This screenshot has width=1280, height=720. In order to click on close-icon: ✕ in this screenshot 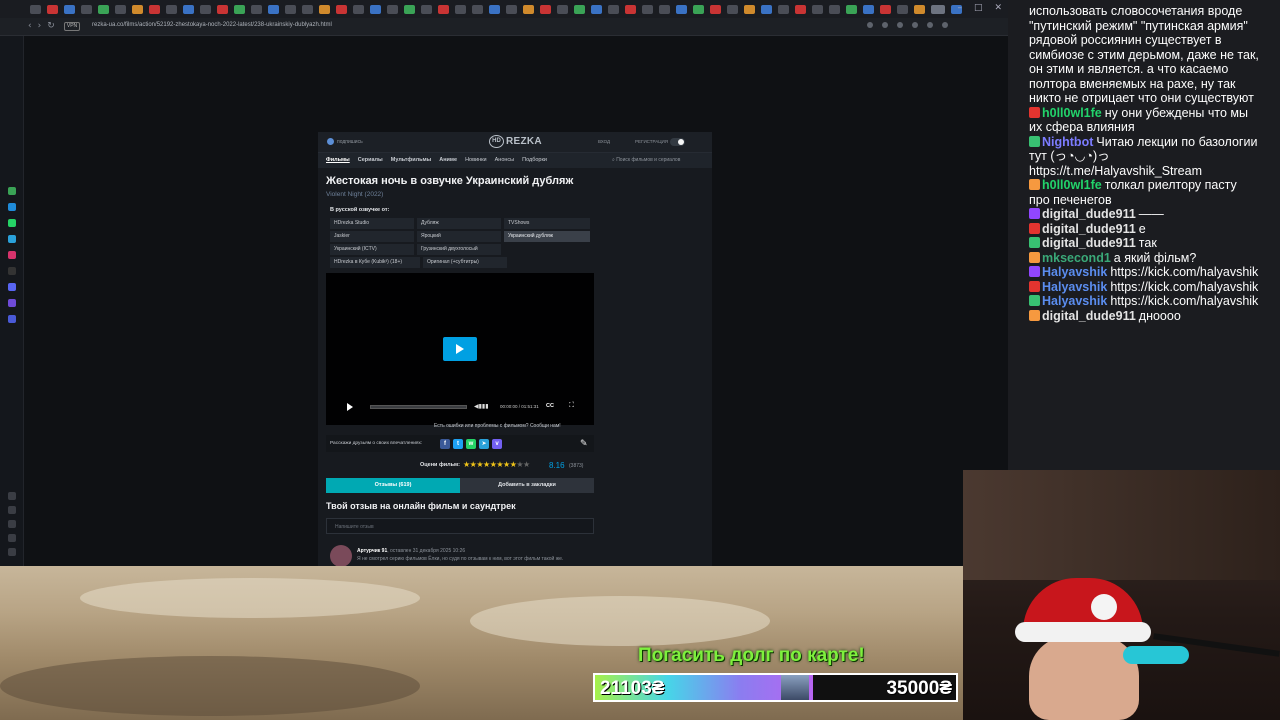, I will do `click(998, 8)`.